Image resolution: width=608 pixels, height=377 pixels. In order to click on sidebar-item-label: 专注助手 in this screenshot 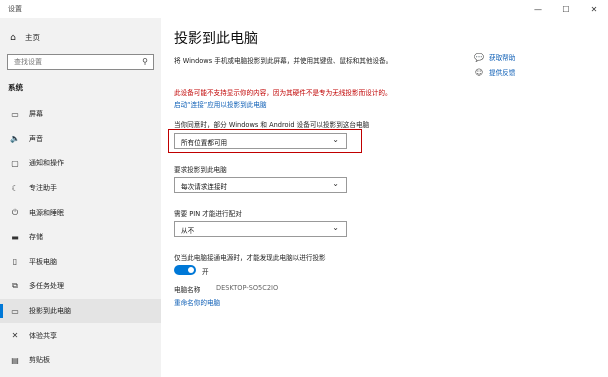, I will do `click(43, 188)`.